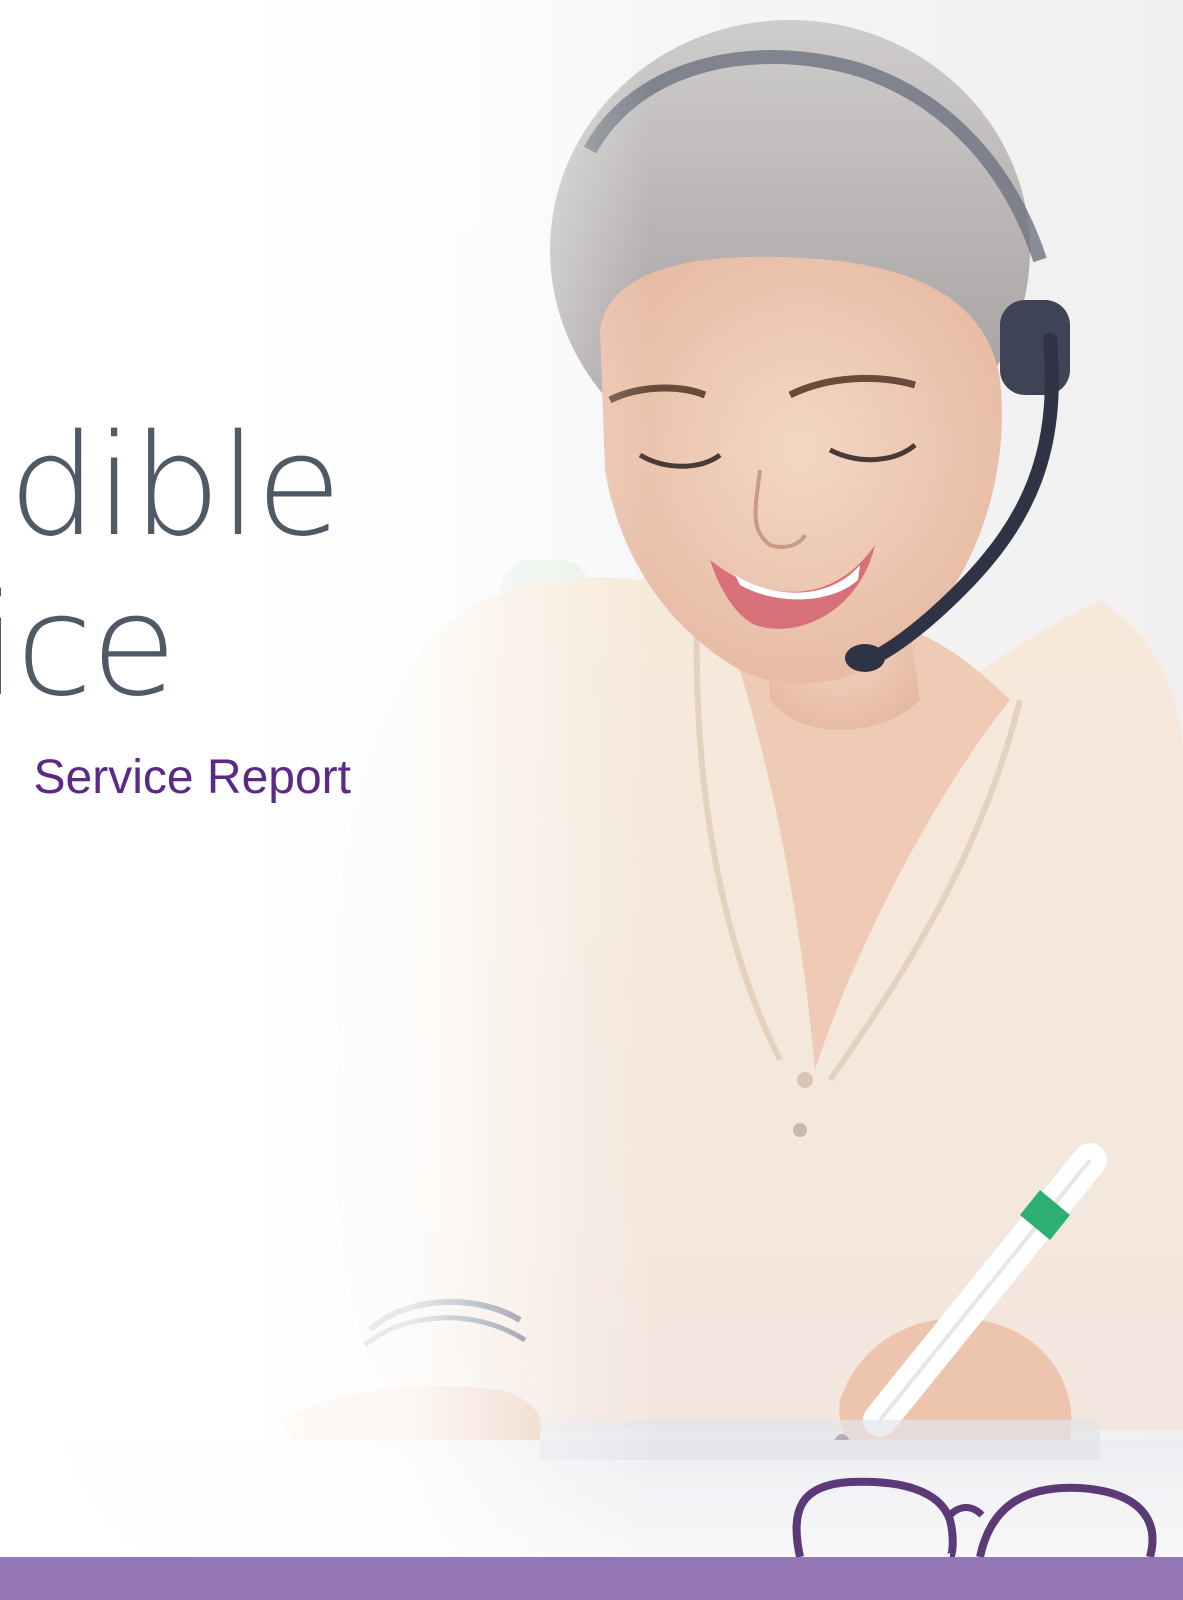 The image size is (1183, 1600). Describe the element at coordinates (171, 486) in the screenshot. I see `report-title-line-1: redible` at that location.